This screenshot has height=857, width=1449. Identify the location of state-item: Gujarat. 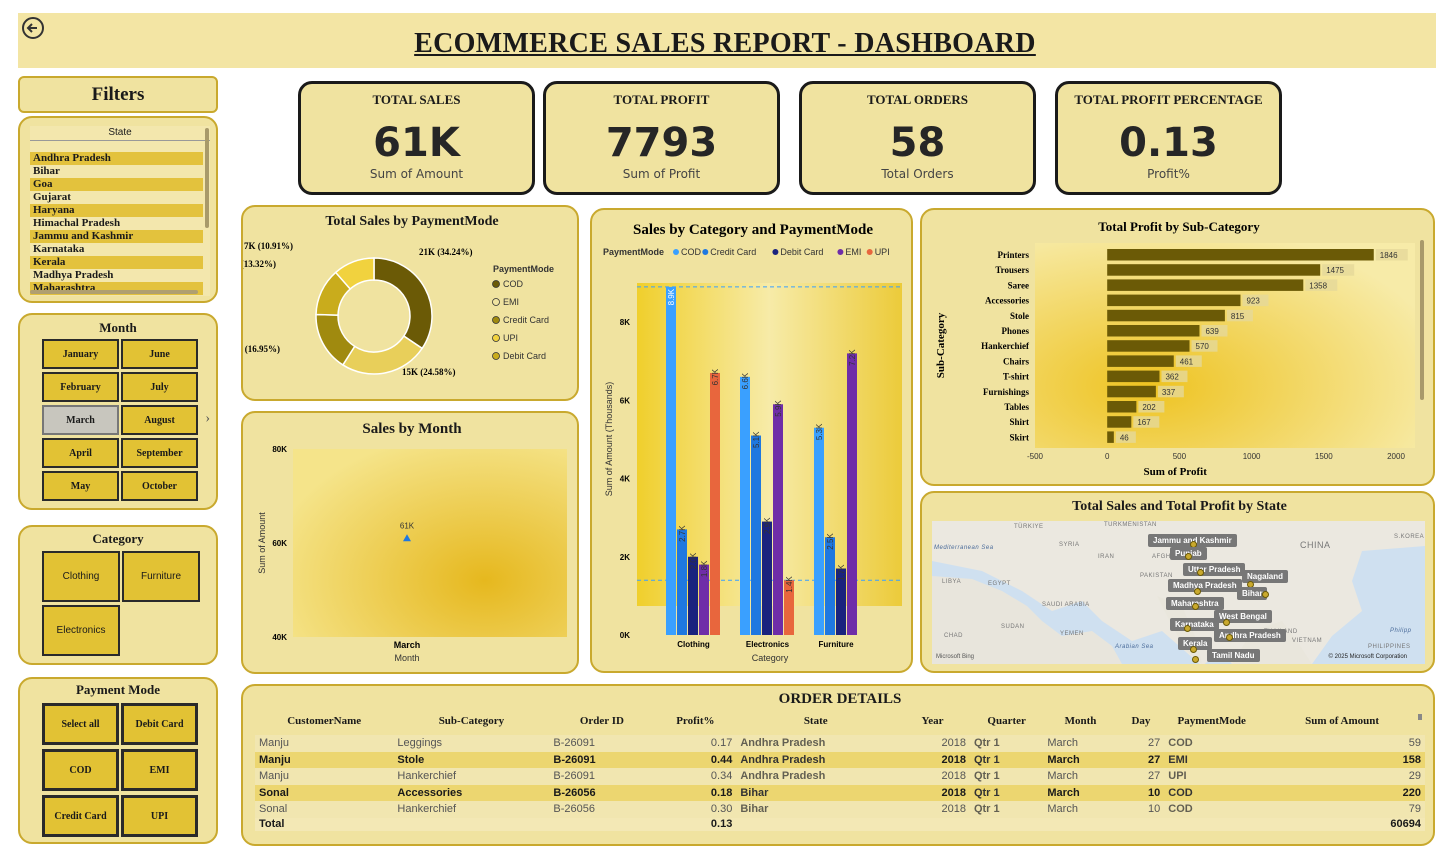
(116, 197).